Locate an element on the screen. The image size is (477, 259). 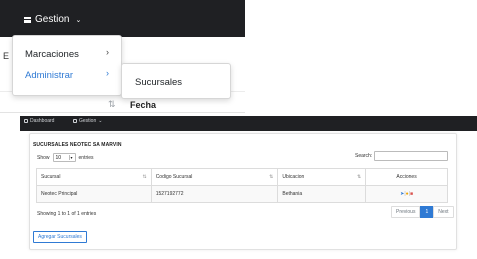
cell-ubicacion: Bethania is located at coordinates (322, 194).